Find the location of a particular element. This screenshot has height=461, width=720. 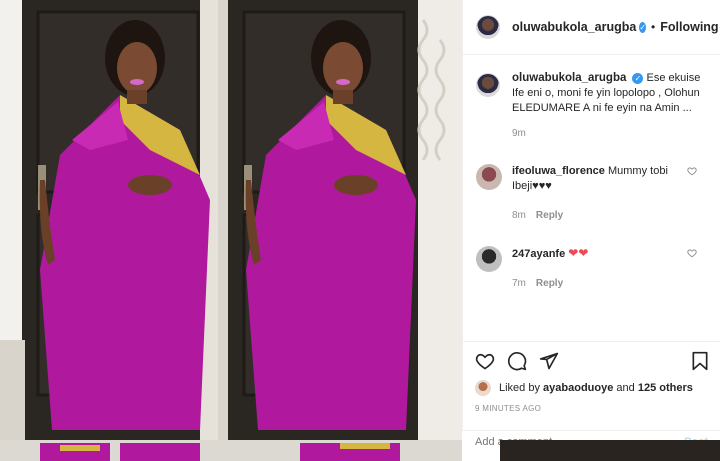

likes-count: 125 others is located at coordinates (665, 388).